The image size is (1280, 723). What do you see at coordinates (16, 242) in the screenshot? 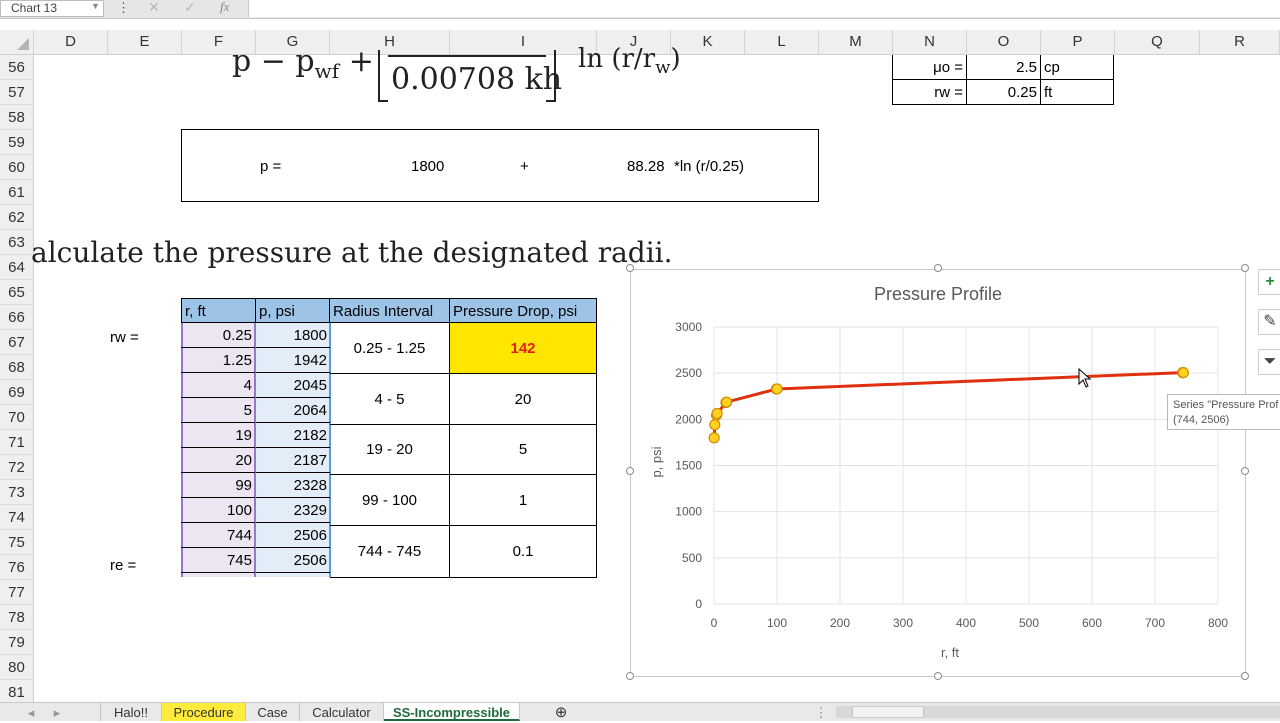
I see `row-header: 63` at bounding box center [16, 242].